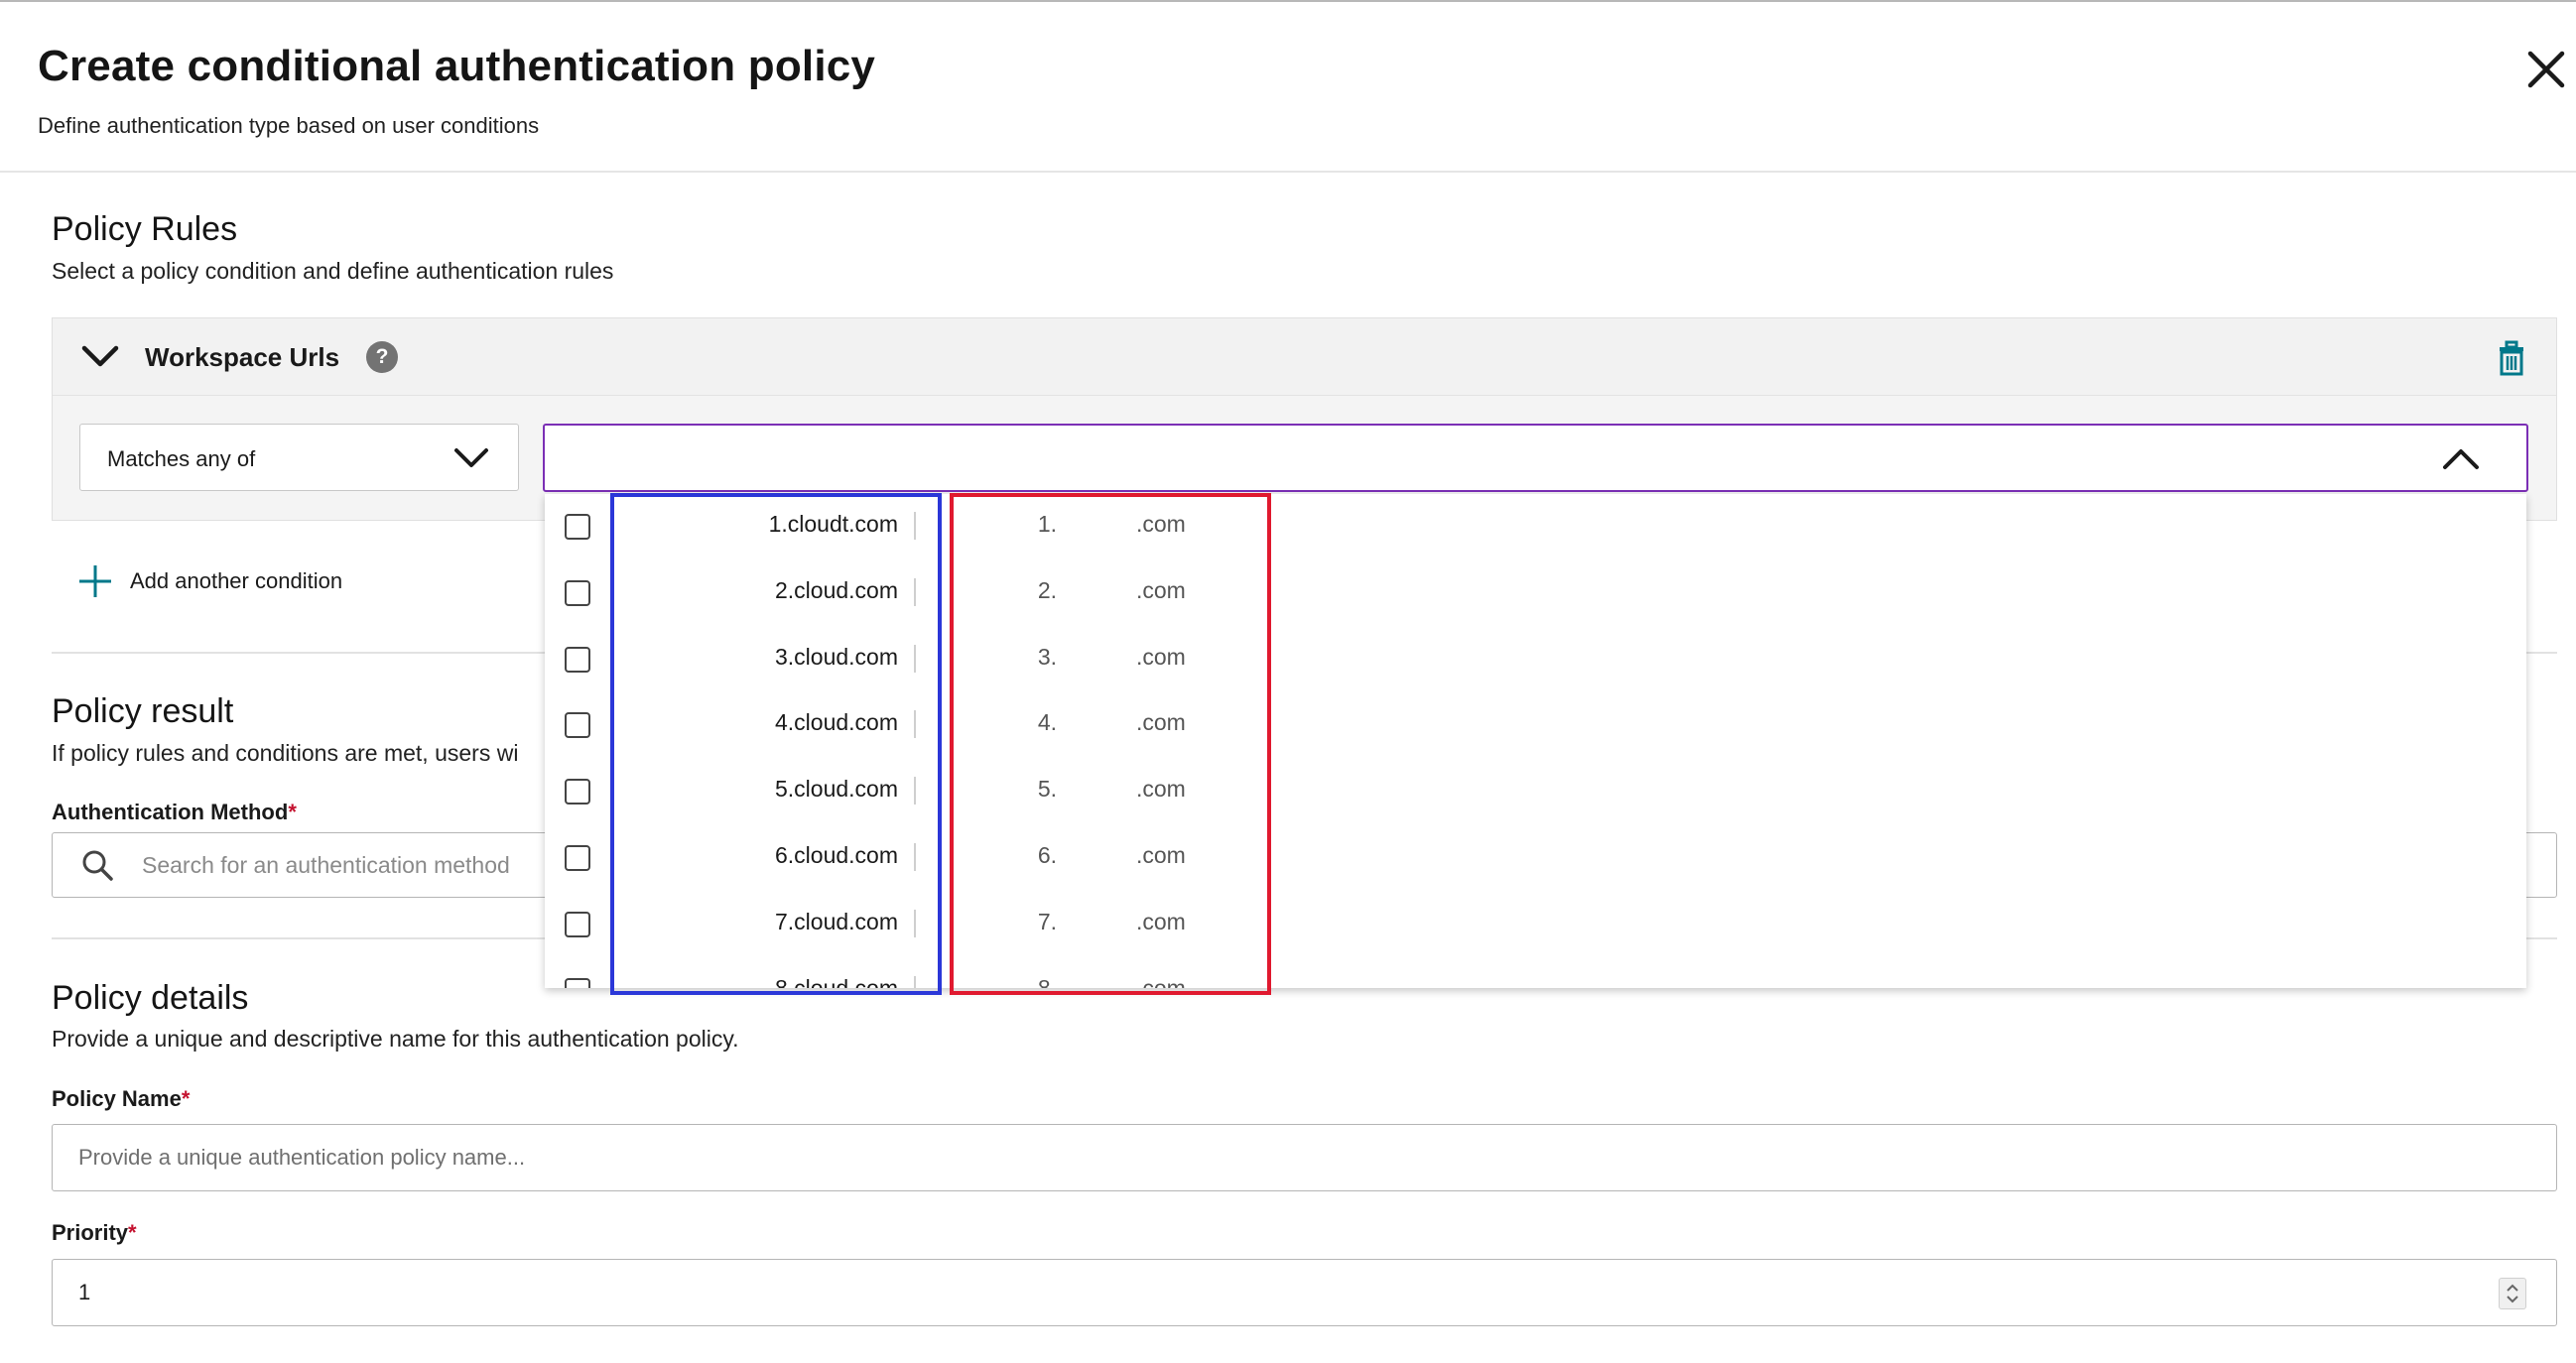 The height and width of the screenshot is (1363, 2576). Describe the element at coordinates (237, 580) in the screenshot. I see `add-condition-label: Add another condition` at that location.